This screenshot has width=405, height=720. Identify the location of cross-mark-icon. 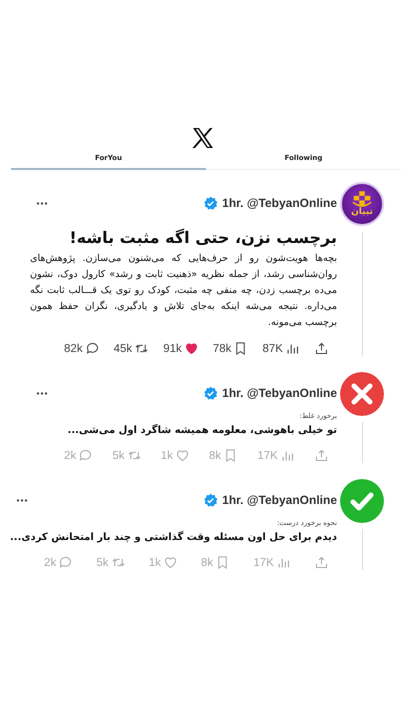
(362, 394).